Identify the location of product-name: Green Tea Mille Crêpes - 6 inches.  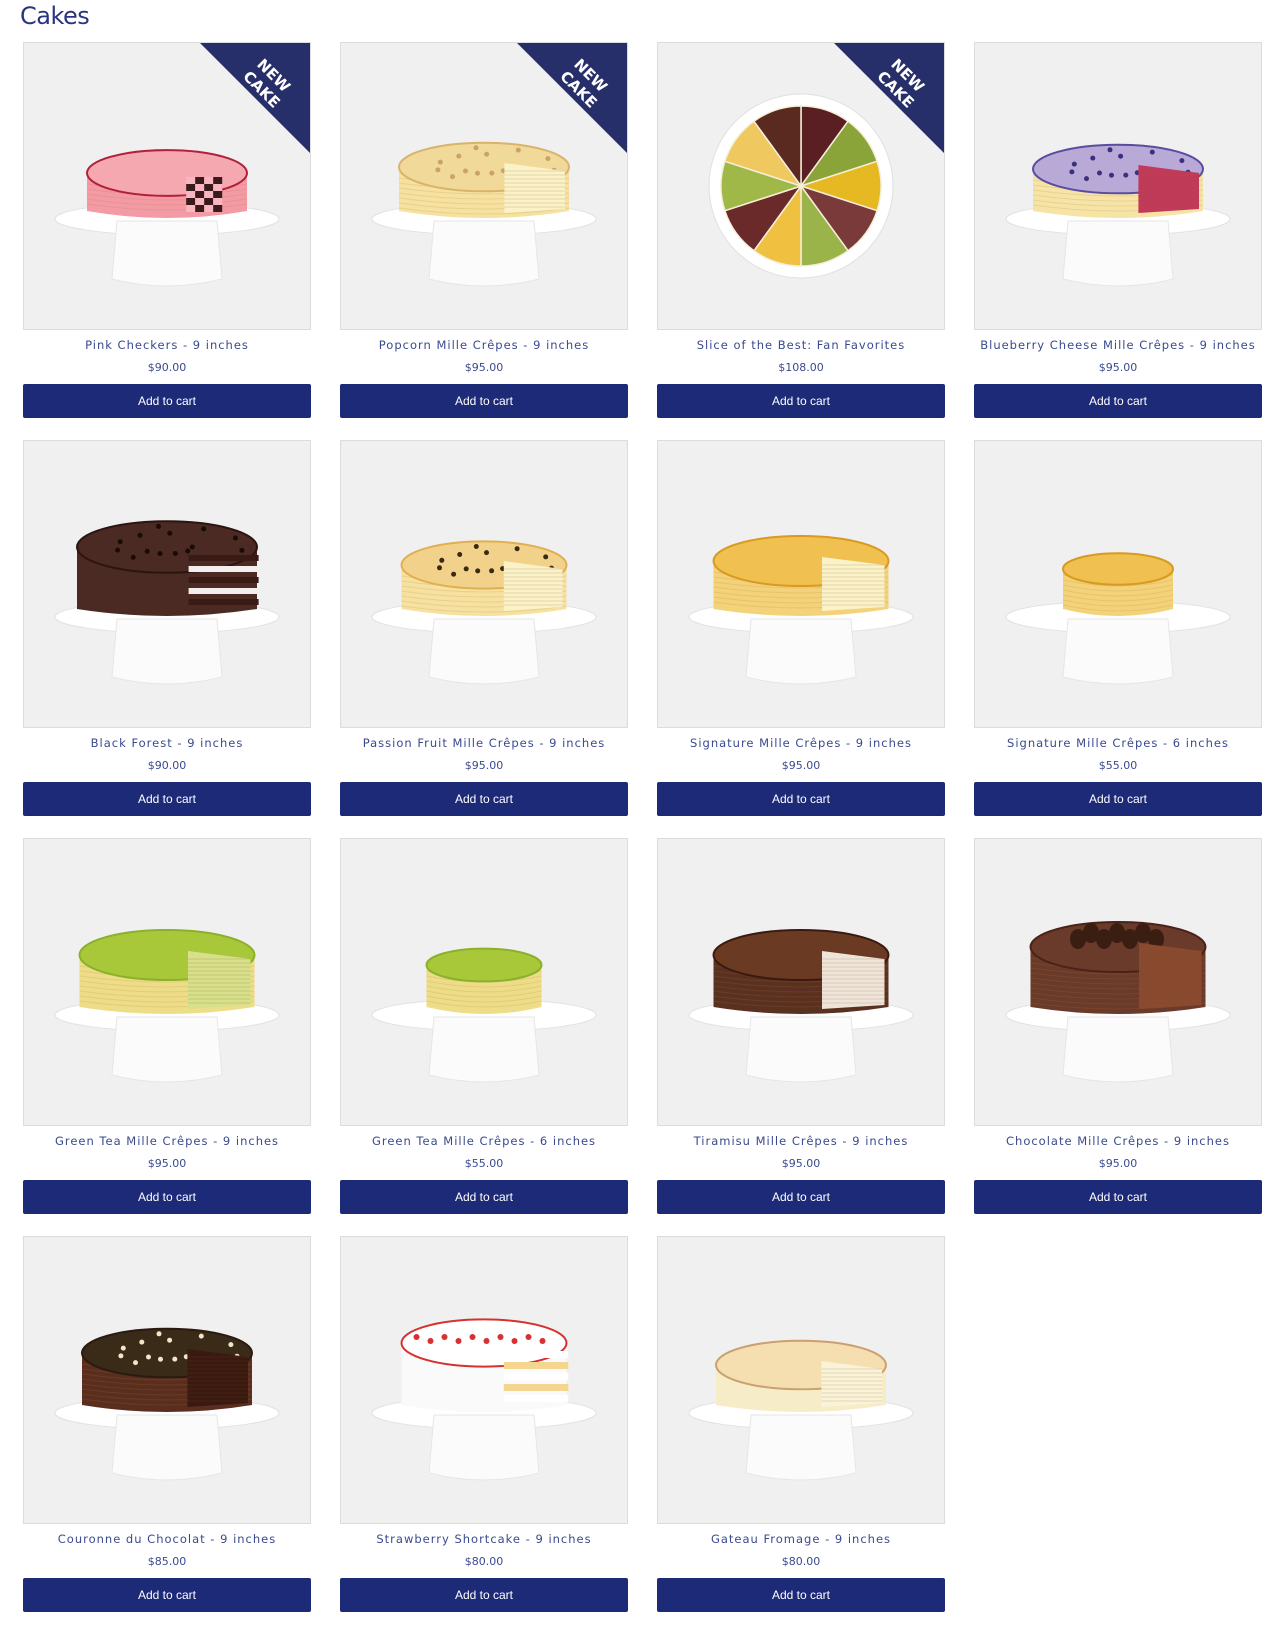
(484, 1141).